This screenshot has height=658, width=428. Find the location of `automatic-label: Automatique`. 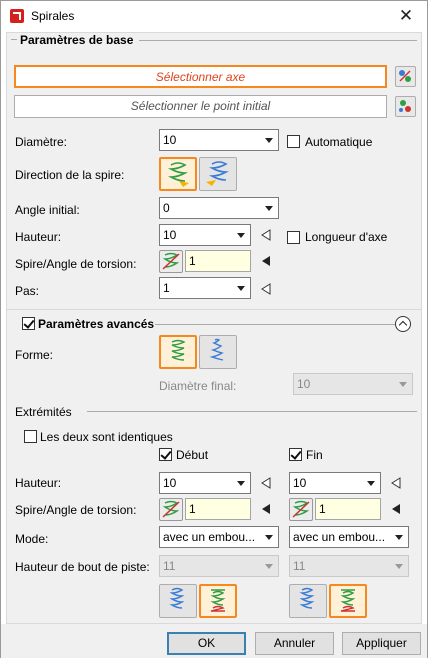

automatic-label: Automatique is located at coordinates (339, 142).